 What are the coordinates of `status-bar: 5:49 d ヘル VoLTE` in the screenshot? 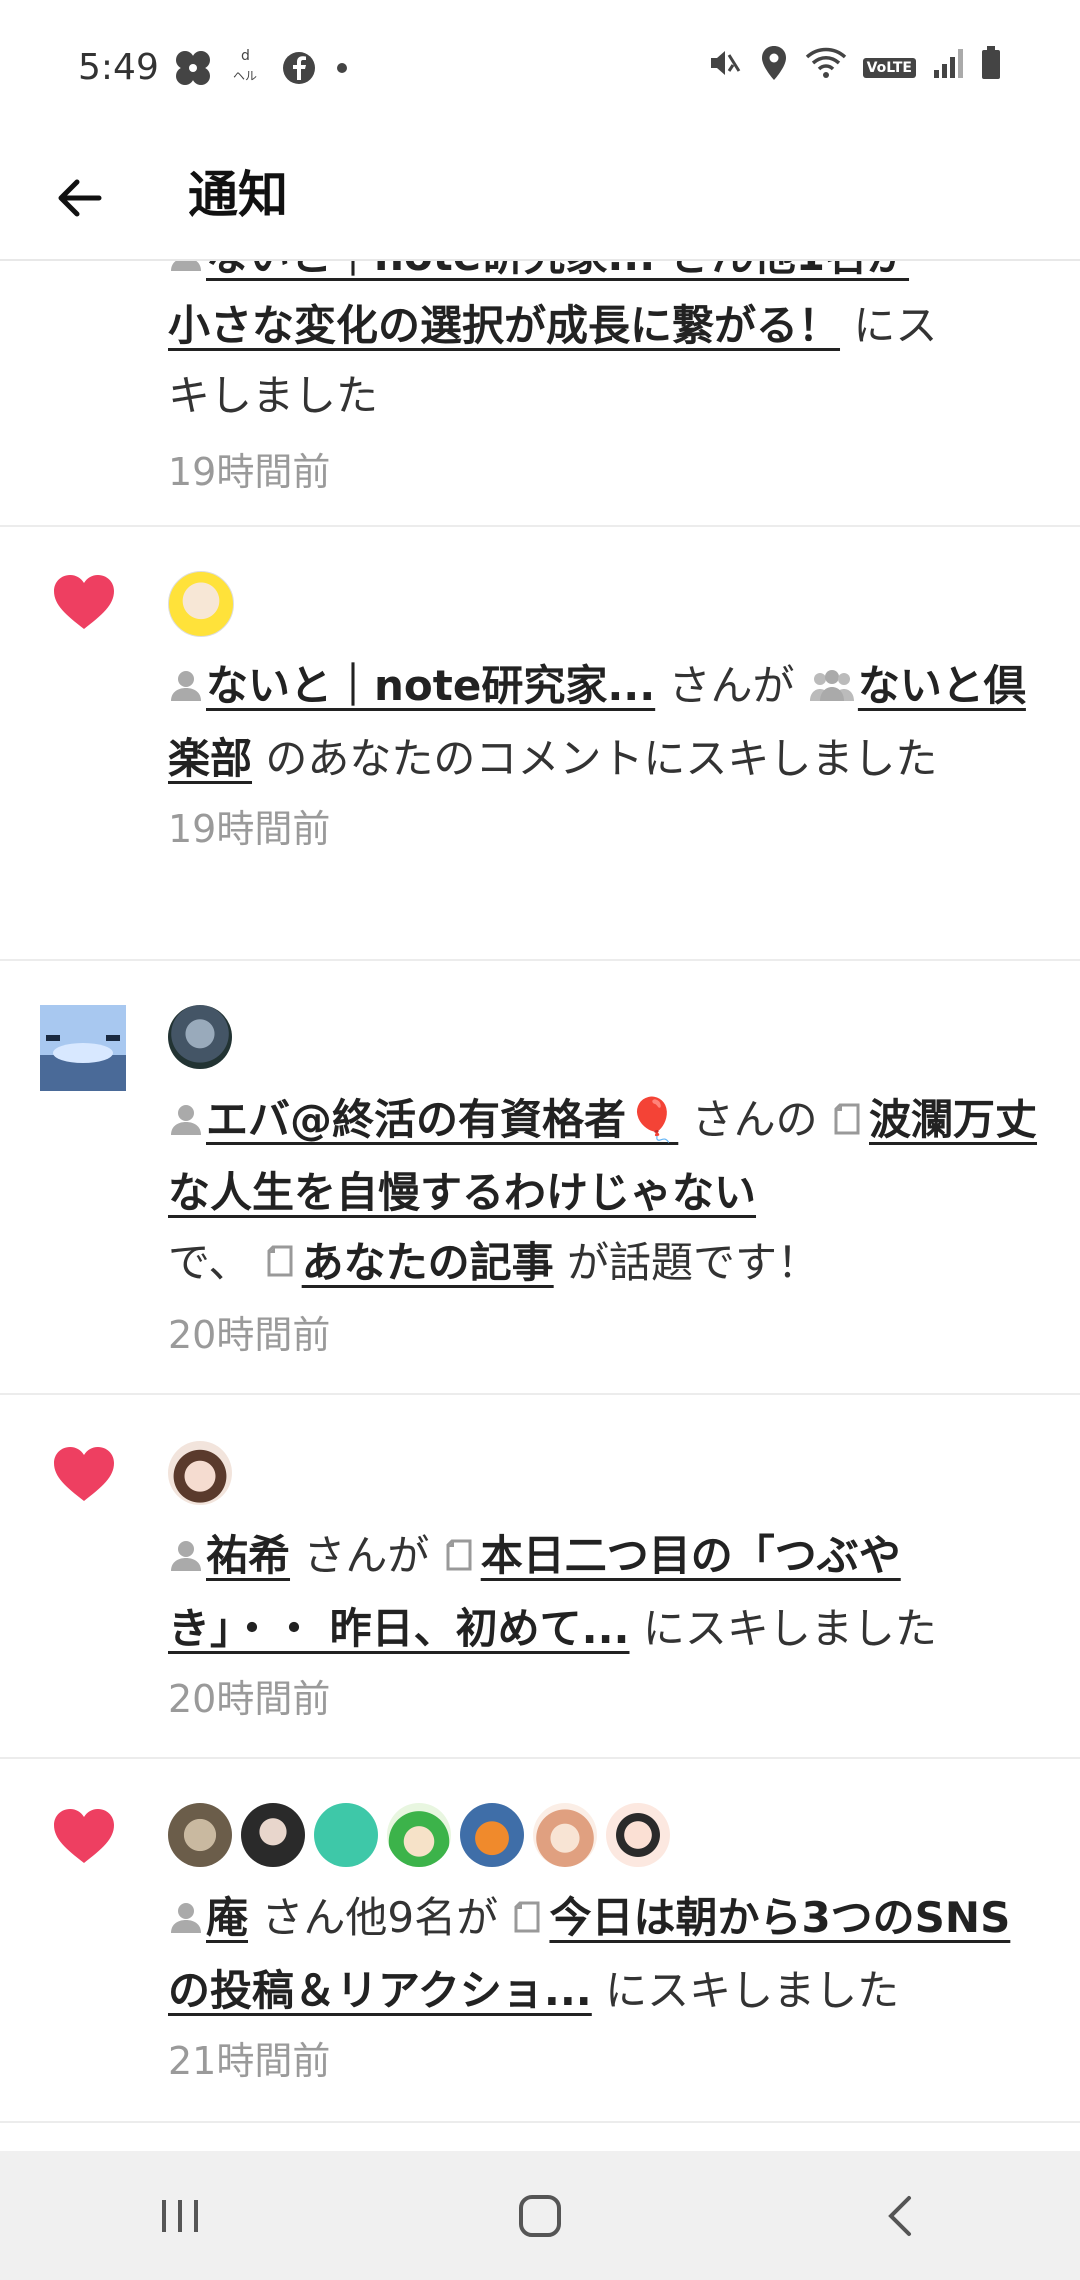 It's located at (540, 67).